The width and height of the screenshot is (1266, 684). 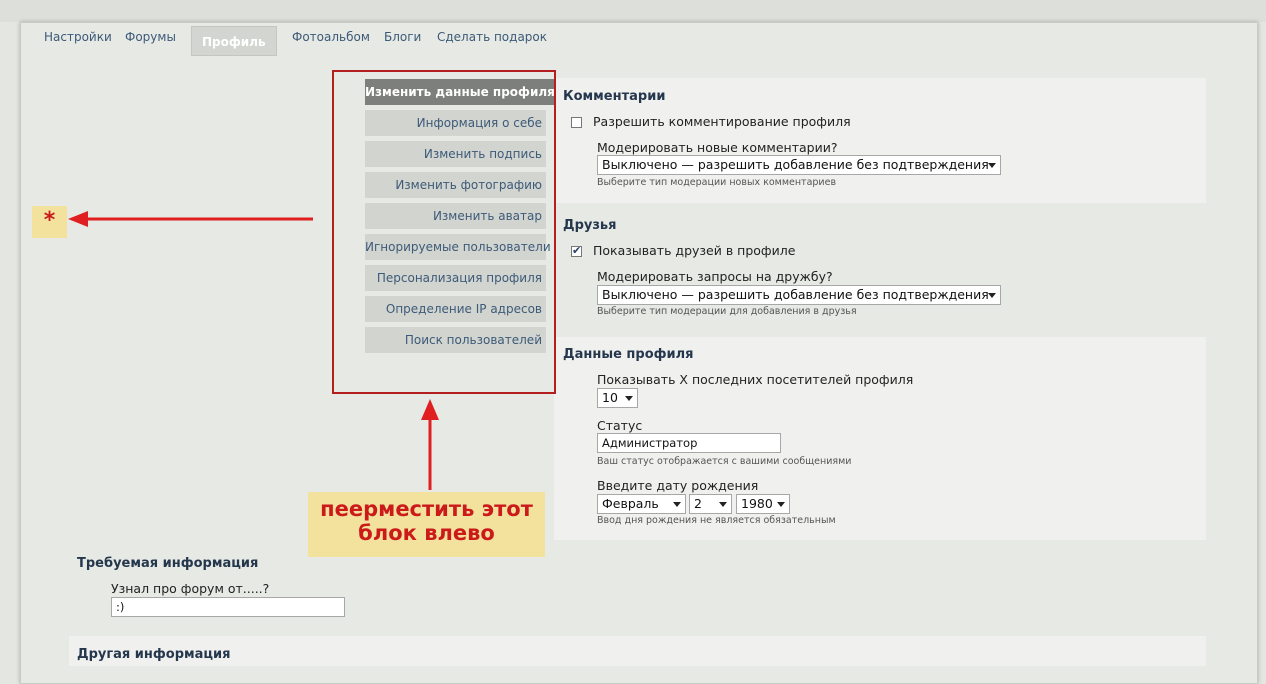 I want to click on annotation-star: *, so click(x=49, y=222).